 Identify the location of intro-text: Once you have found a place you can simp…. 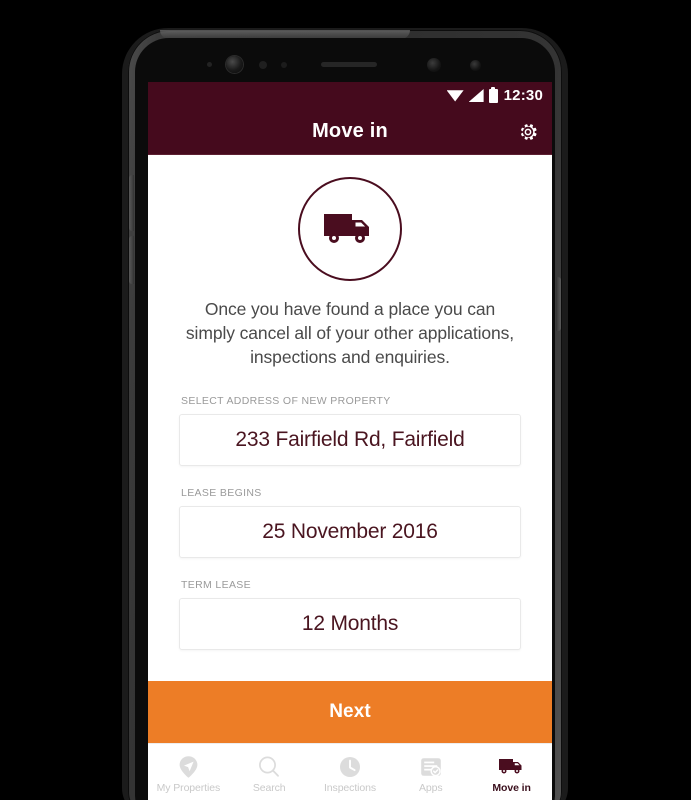
(350, 333).